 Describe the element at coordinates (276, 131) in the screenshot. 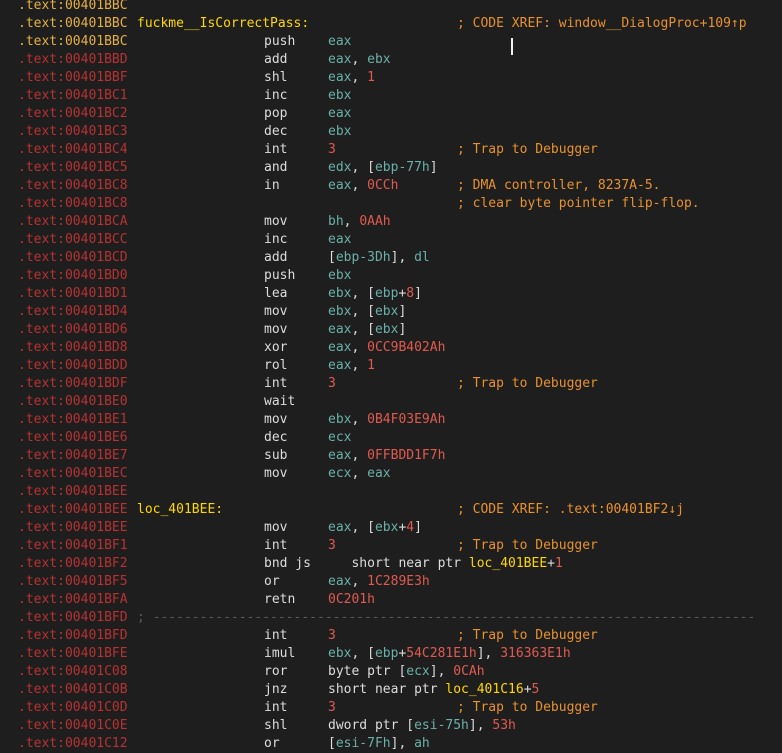

I see `instruction-mnemonic: dec` at that location.